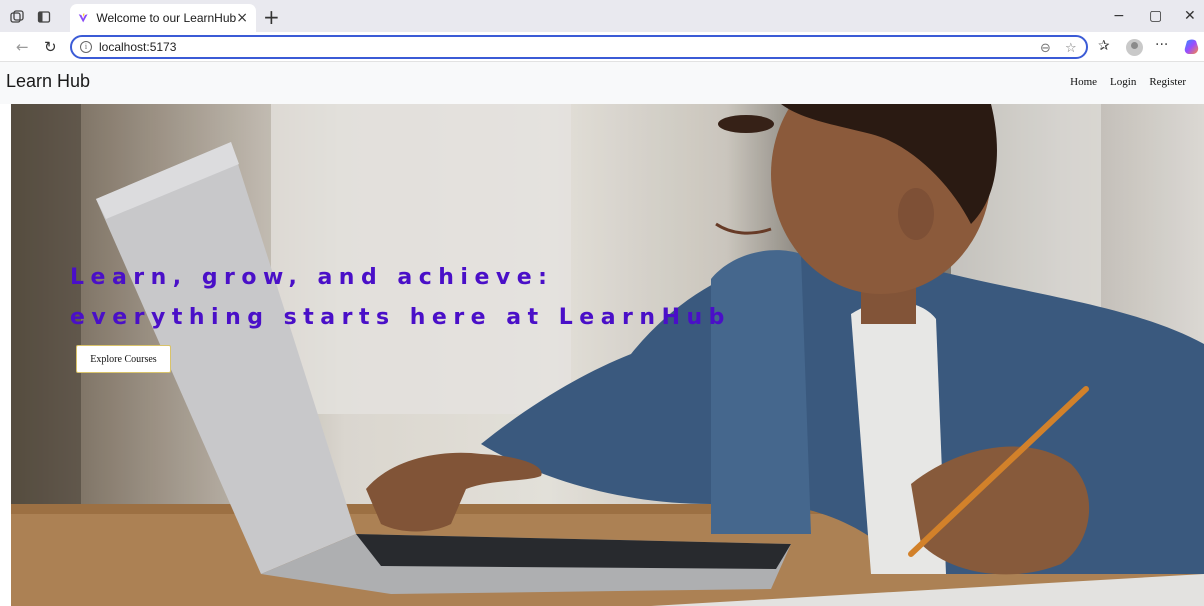  I want to click on close-window-icon: ✕, so click(1190, 16).